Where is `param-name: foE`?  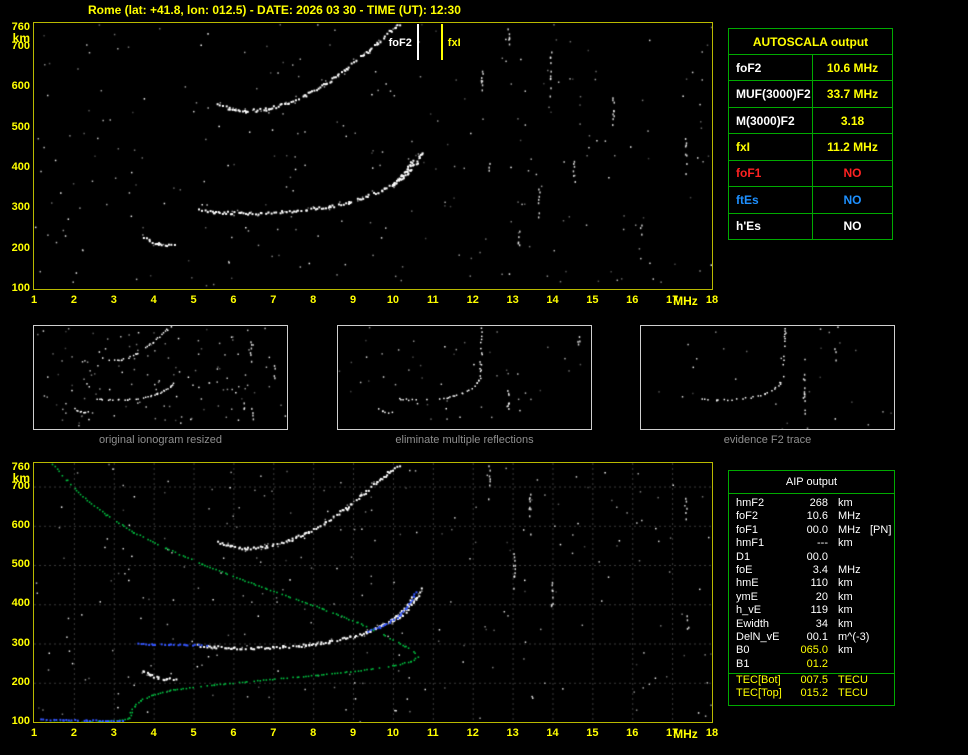
param-name: foE is located at coordinates (744, 569).